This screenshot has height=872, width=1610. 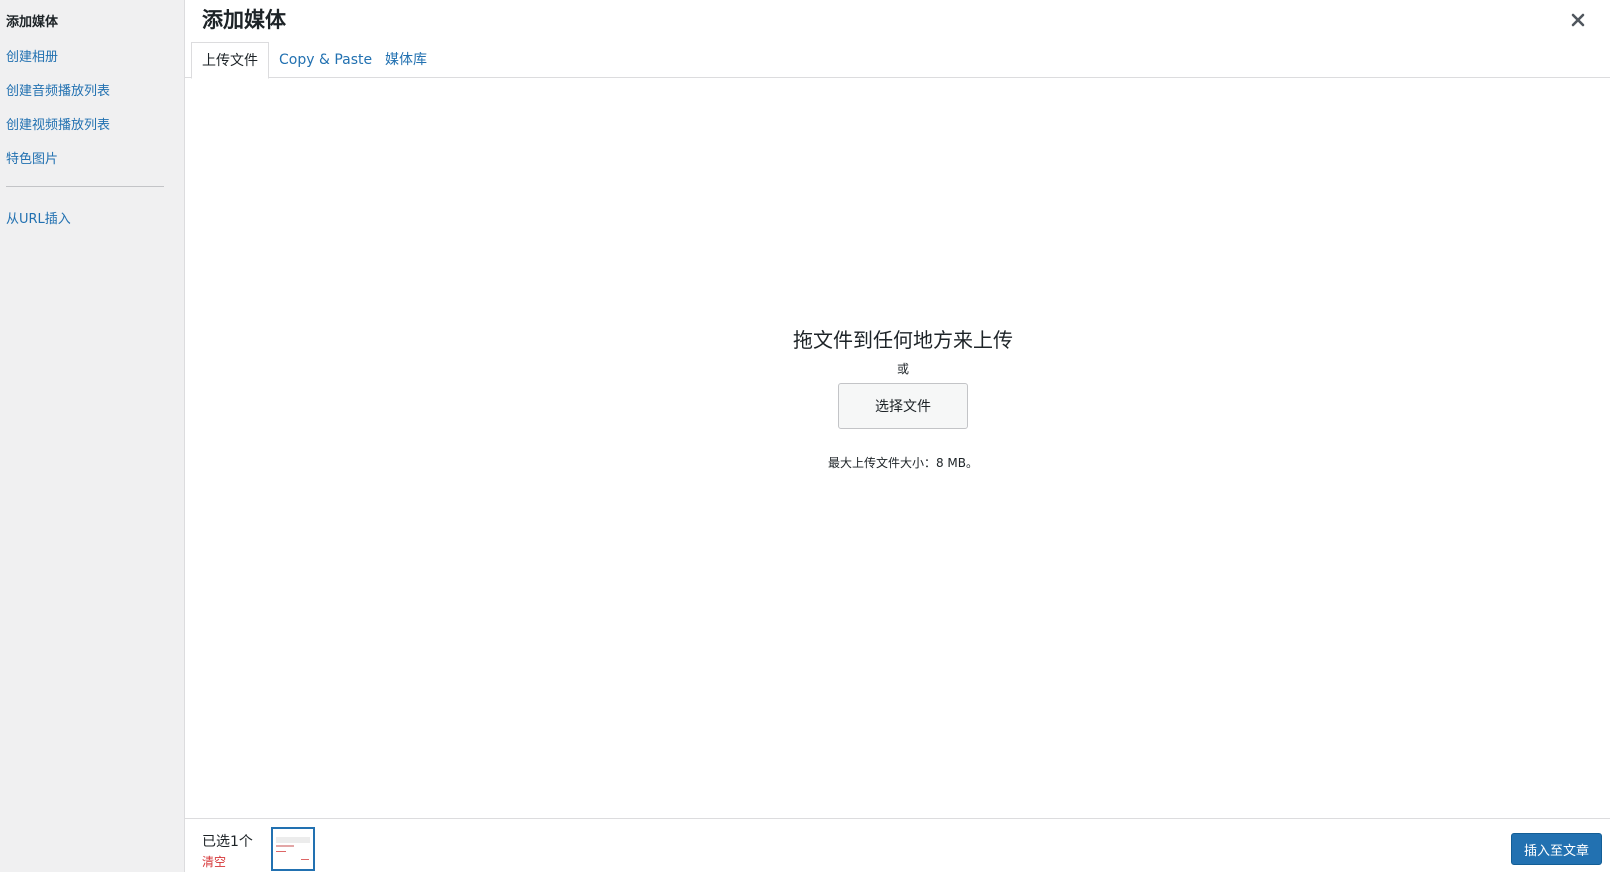 What do you see at coordinates (32, 22) in the screenshot?
I see `sidebar-title: 添加媒体` at bounding box center [32, 22].